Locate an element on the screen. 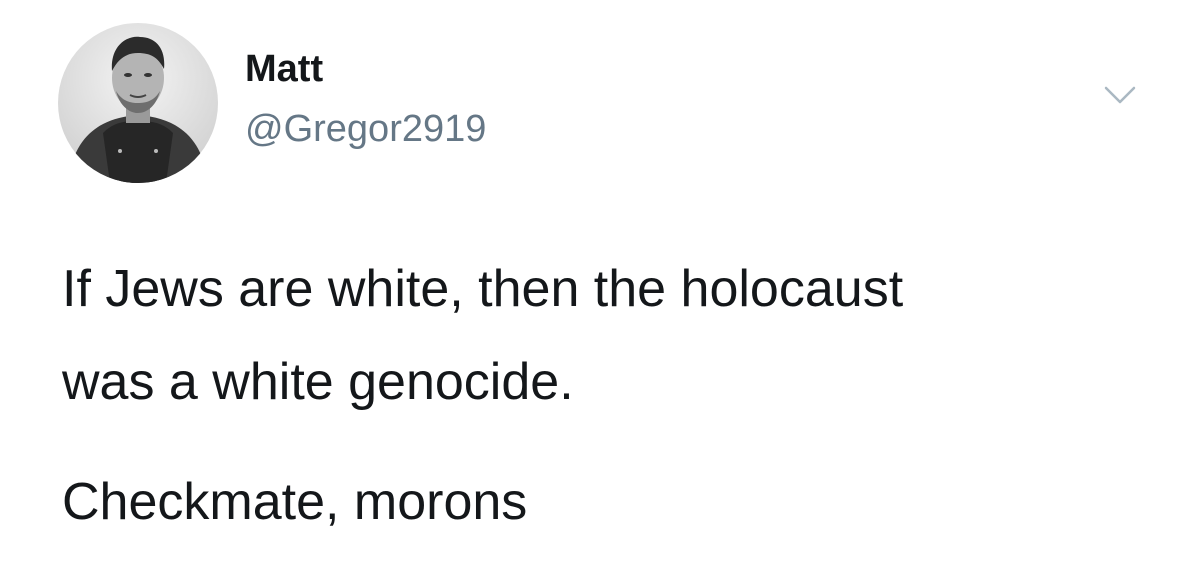 The image size is (1200, 583). avatar-photo is located at coordinates (138, 103).